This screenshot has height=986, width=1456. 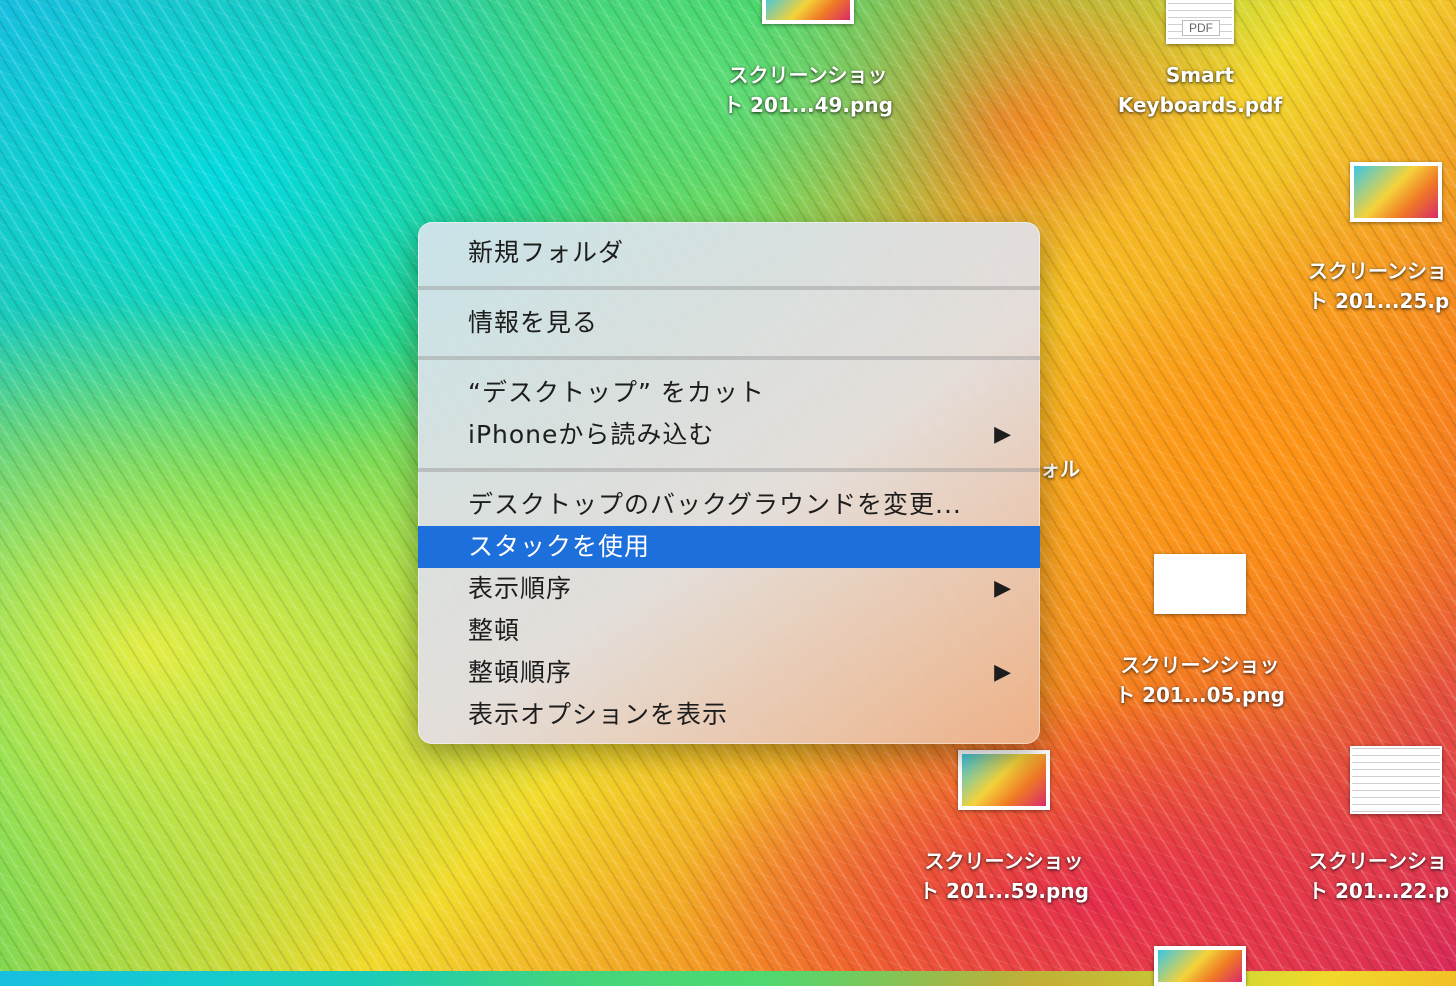 I want to click on file-label: スクリーンショ ト 201...25.p, so click(x=1379, y=286).